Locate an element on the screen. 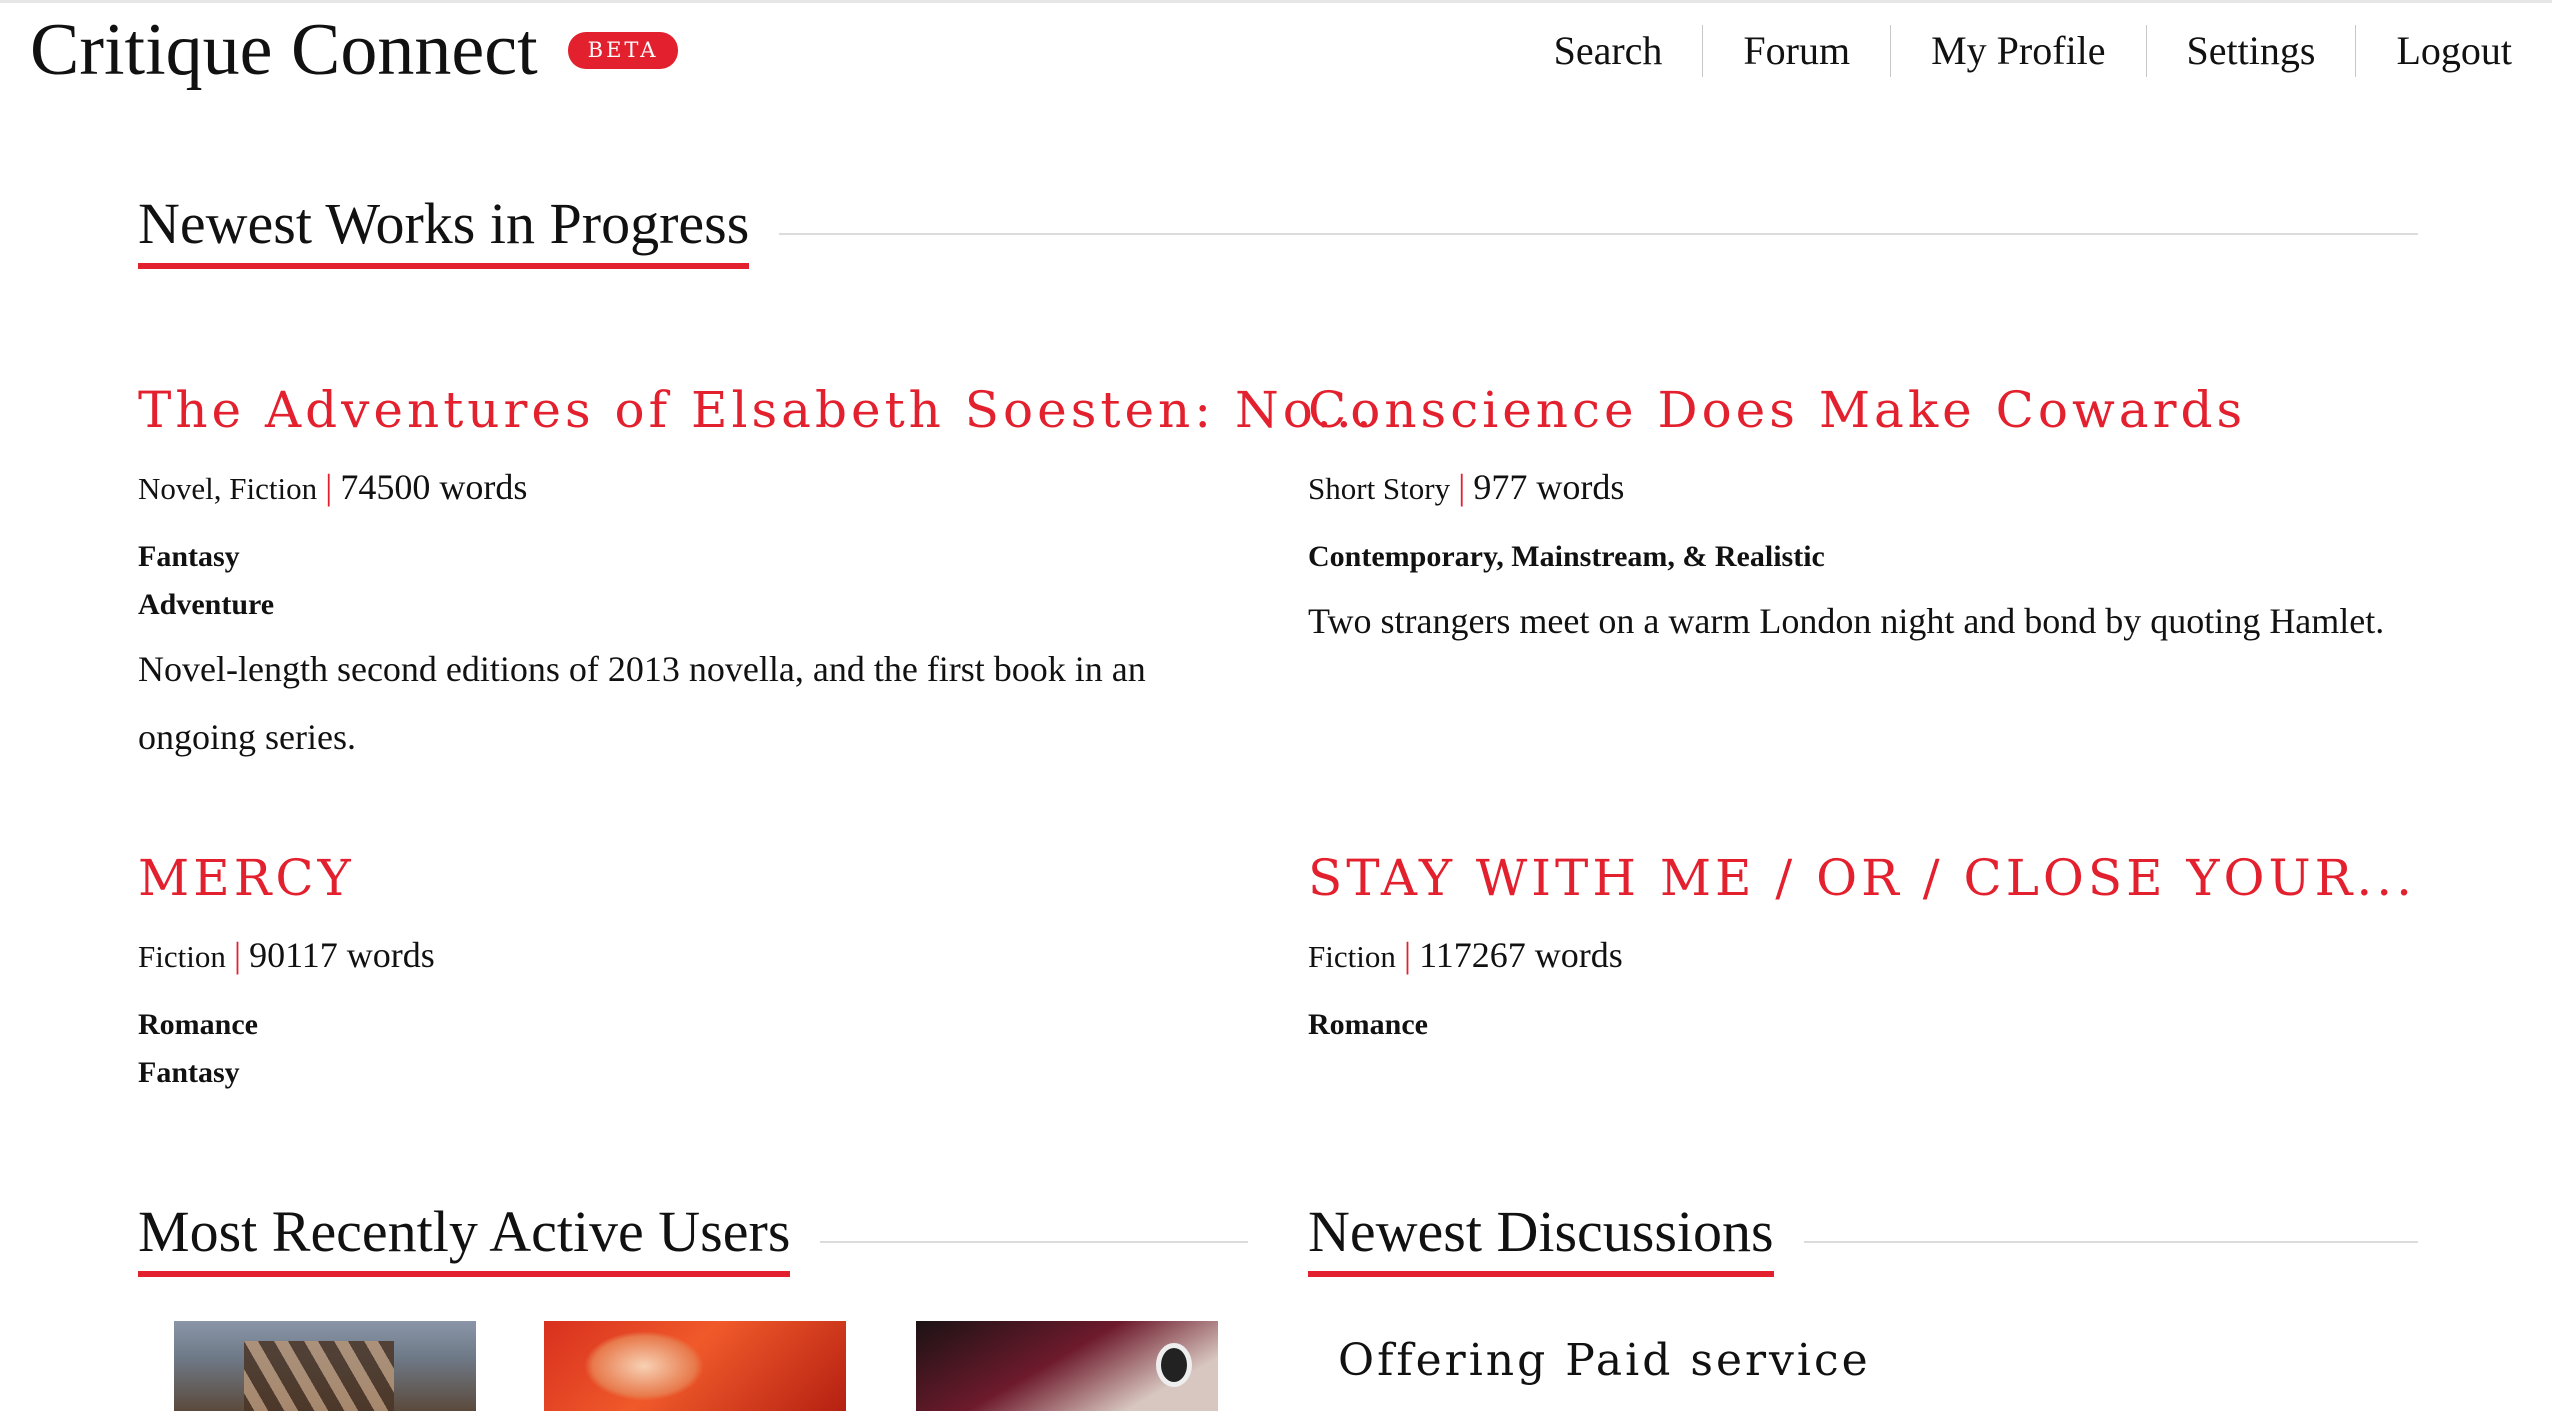  users-section-title: Most Recently Active Users is located at coordinates (464, 1240).